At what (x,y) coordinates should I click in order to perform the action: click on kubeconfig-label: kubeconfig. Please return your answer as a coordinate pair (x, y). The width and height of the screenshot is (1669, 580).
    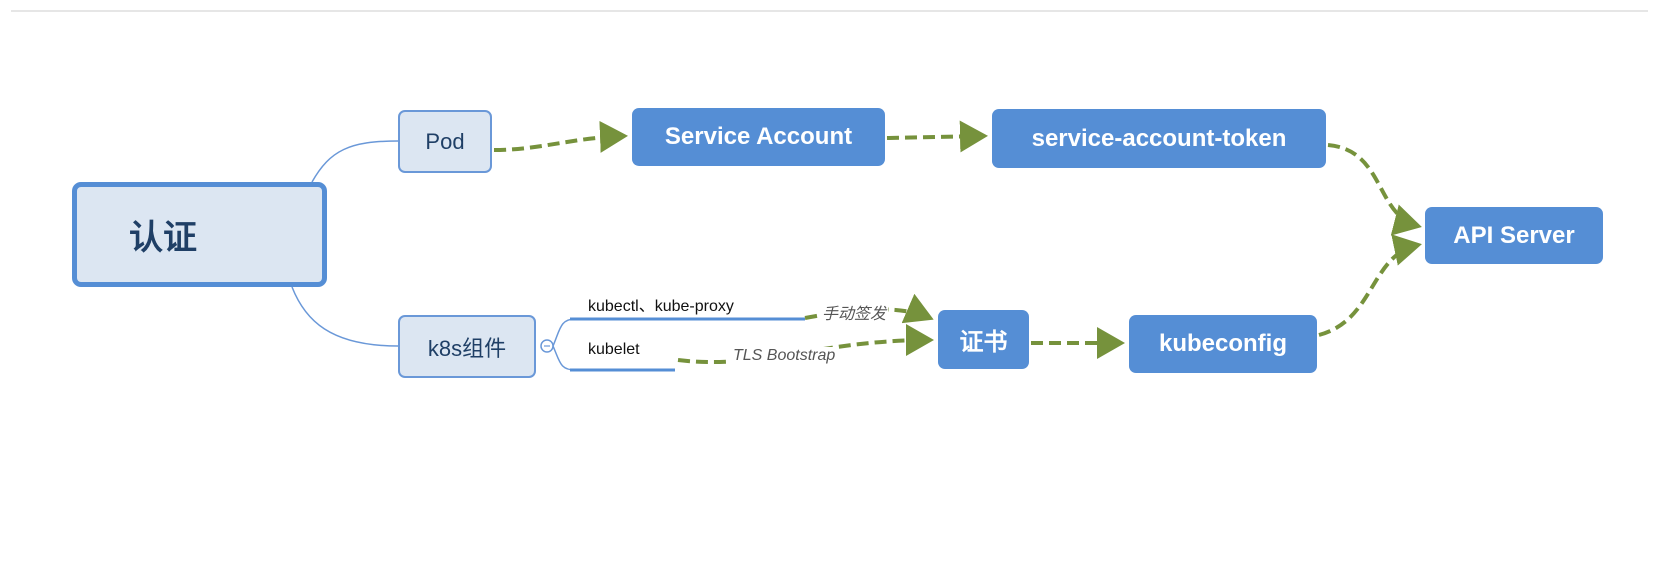
    Looking at the image, I should click on (1222, 343).